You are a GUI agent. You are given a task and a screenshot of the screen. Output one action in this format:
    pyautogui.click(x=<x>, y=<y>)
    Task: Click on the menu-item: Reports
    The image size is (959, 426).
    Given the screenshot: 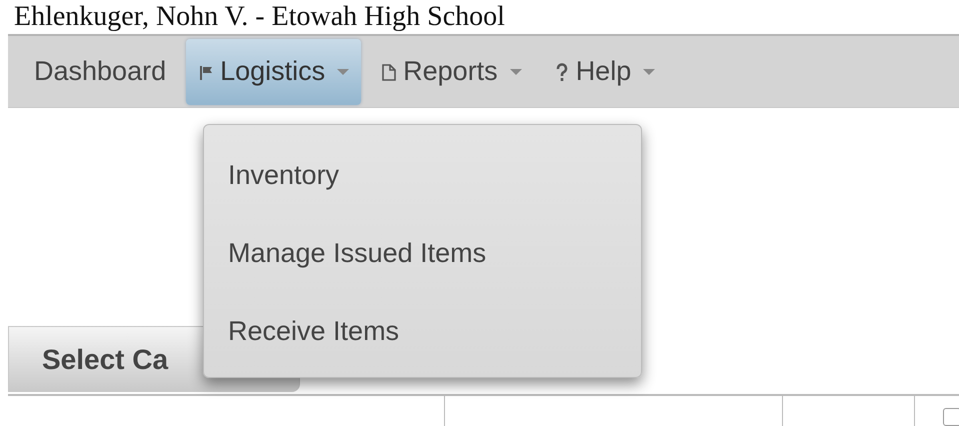 What is the action you would take?
    pyautogui.click(x=451, y=71)
    